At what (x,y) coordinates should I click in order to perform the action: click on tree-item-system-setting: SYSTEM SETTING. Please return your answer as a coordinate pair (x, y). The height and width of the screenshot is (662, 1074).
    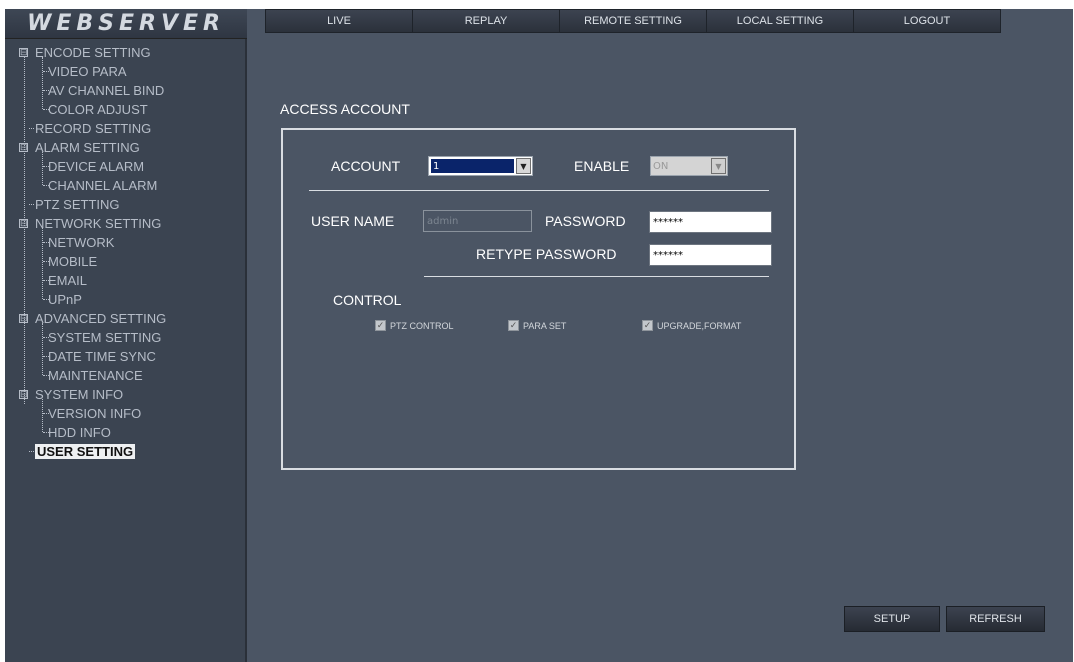
    Looking at the image, I should click on (125, 337).